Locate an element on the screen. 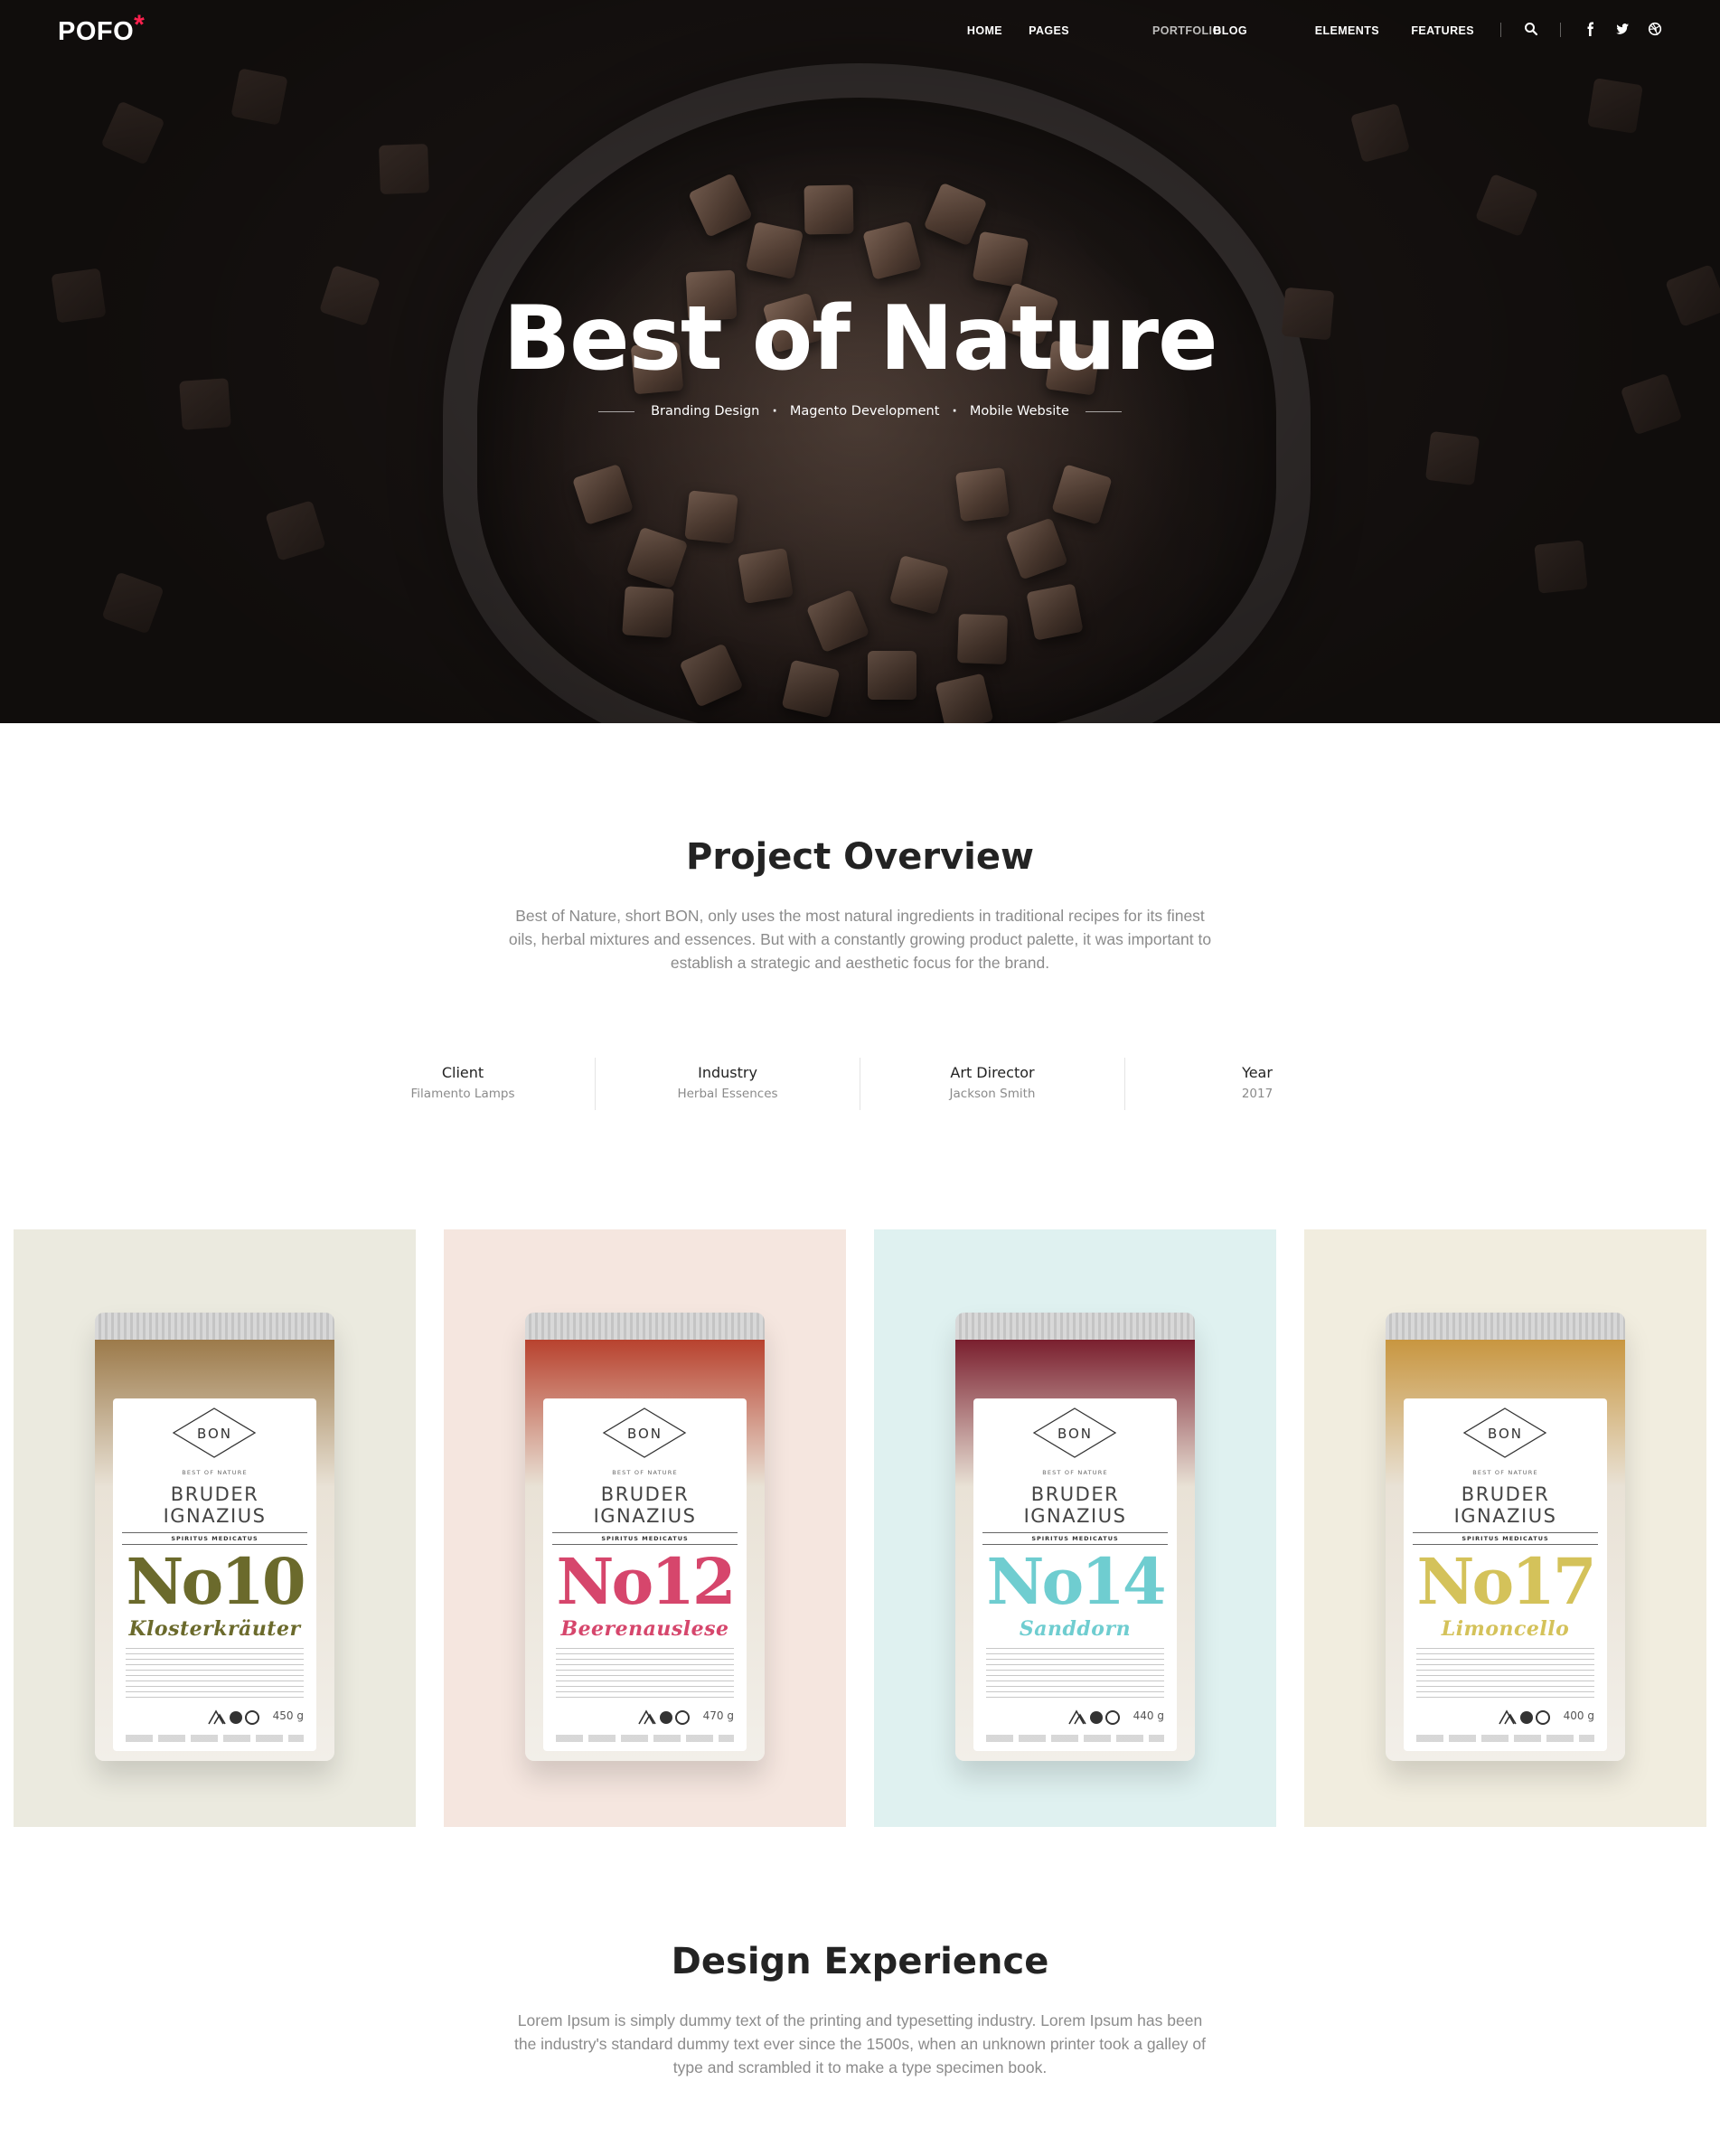 This screenshot has height=2156, width=1720. meta-value: Filamento Lamps is located at coordinates (462, 1094).